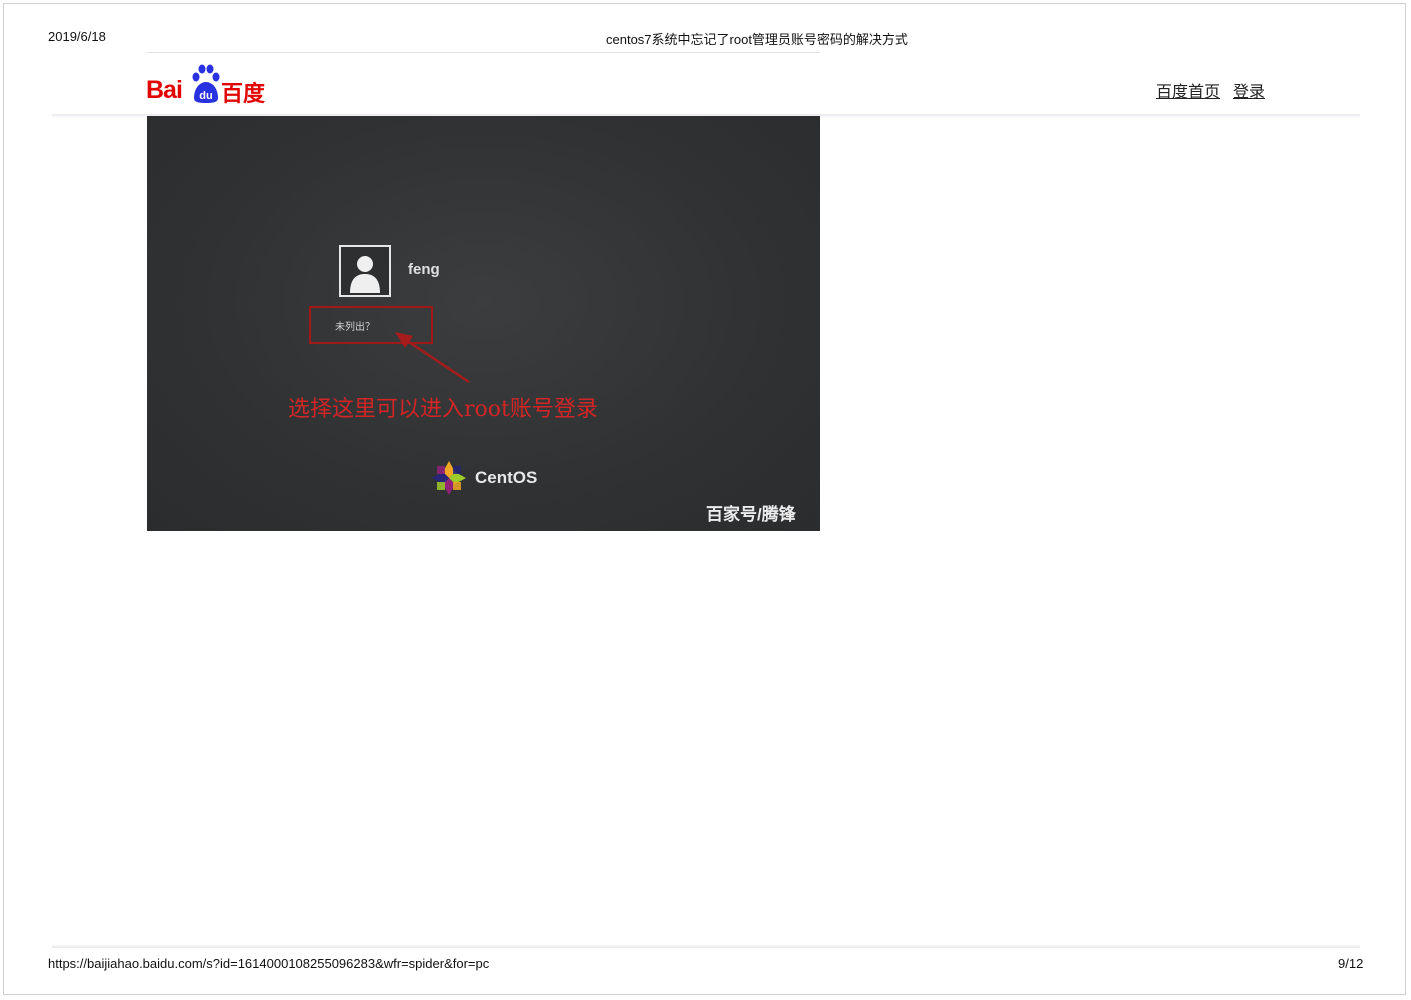 The image size is (1411, 1000). What do you see at coordinates (443, 409) in the screenshot?
I see `annotation-text: 选择这里可以进入root账号登录` at bounding box center [443, 409].